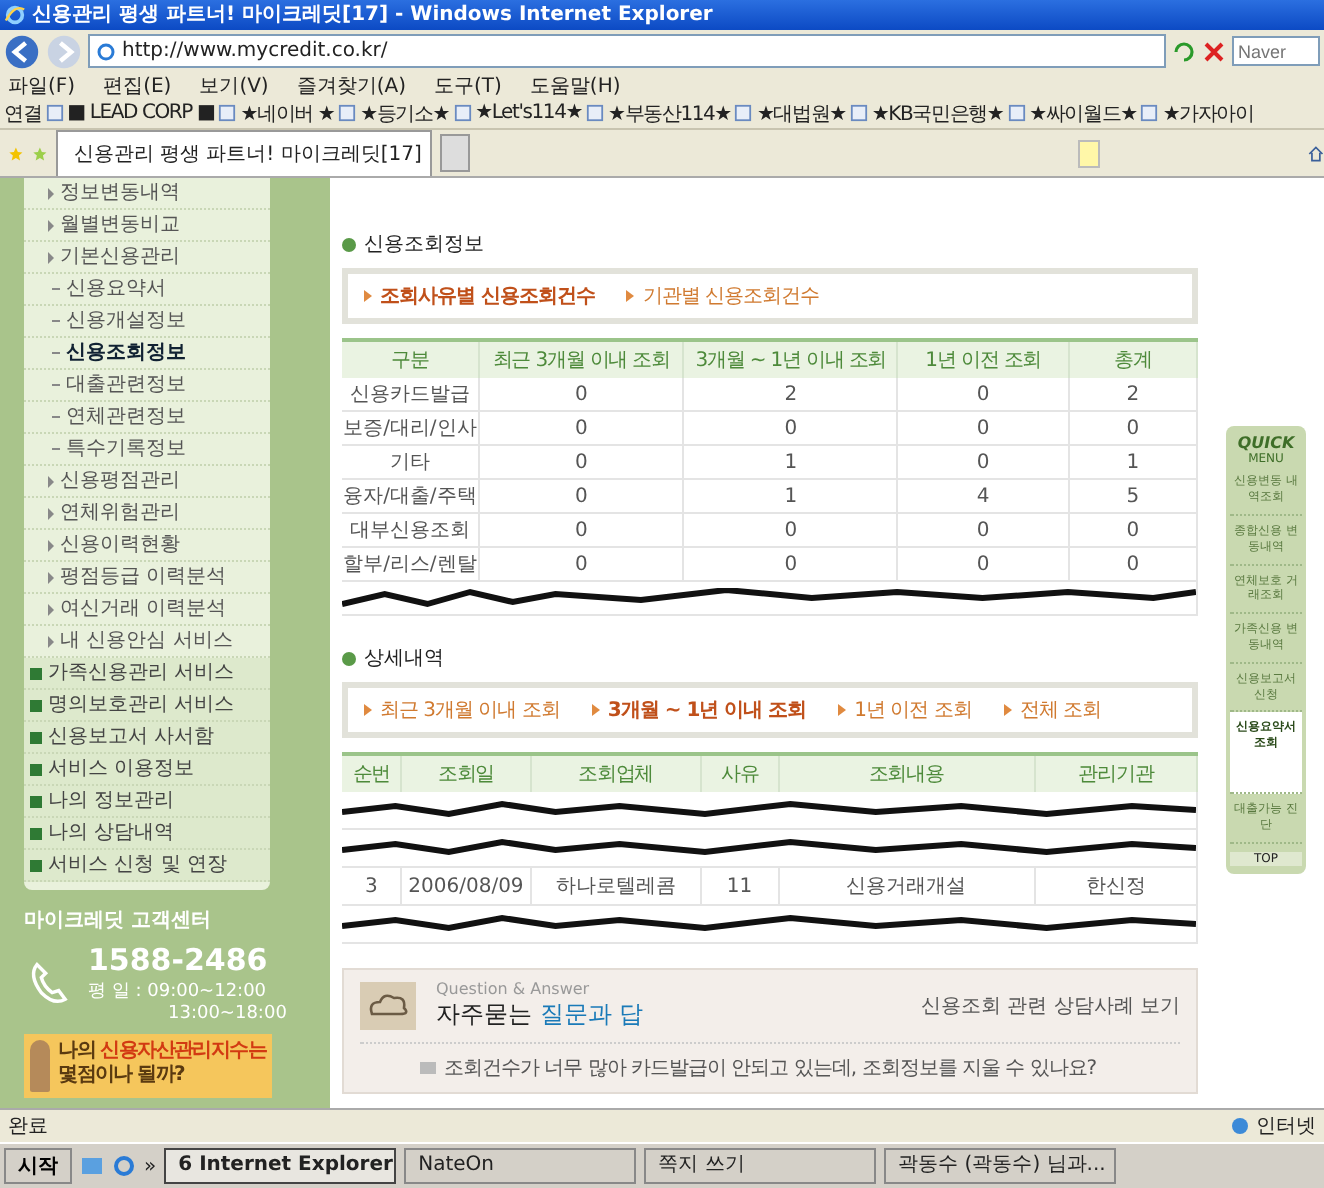 Image resolution: width=1324 pixels, height=1188 pixels. I want to click on start-button: 시작, so click(38, 1166).